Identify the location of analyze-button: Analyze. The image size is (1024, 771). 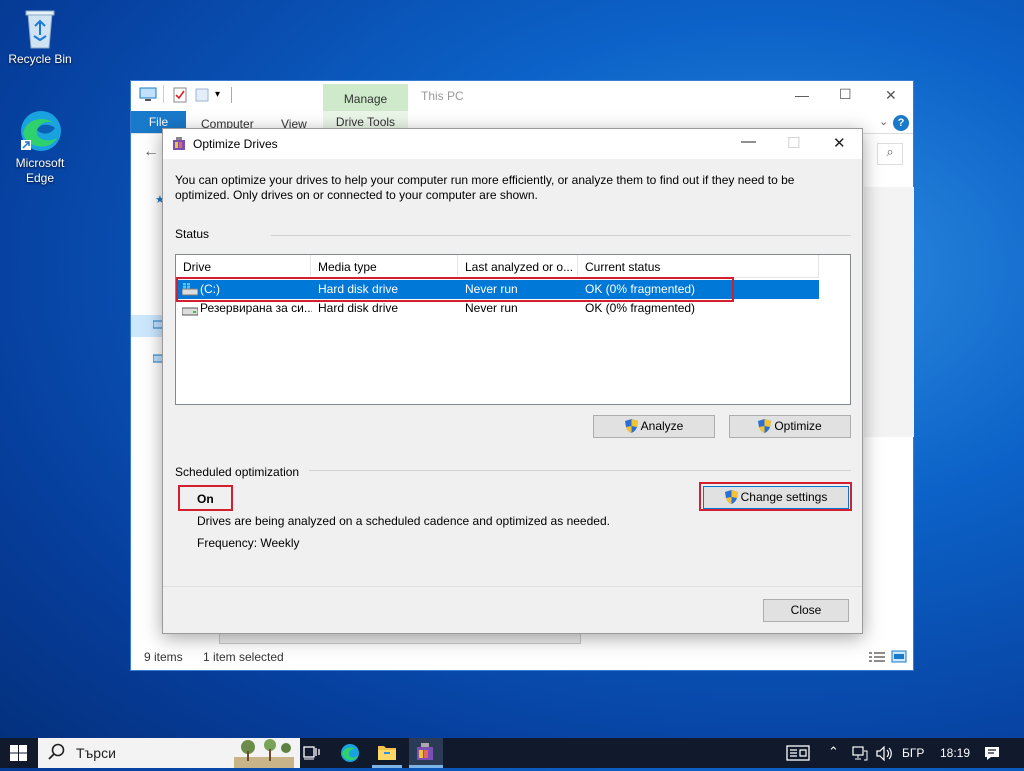
(654, 426).